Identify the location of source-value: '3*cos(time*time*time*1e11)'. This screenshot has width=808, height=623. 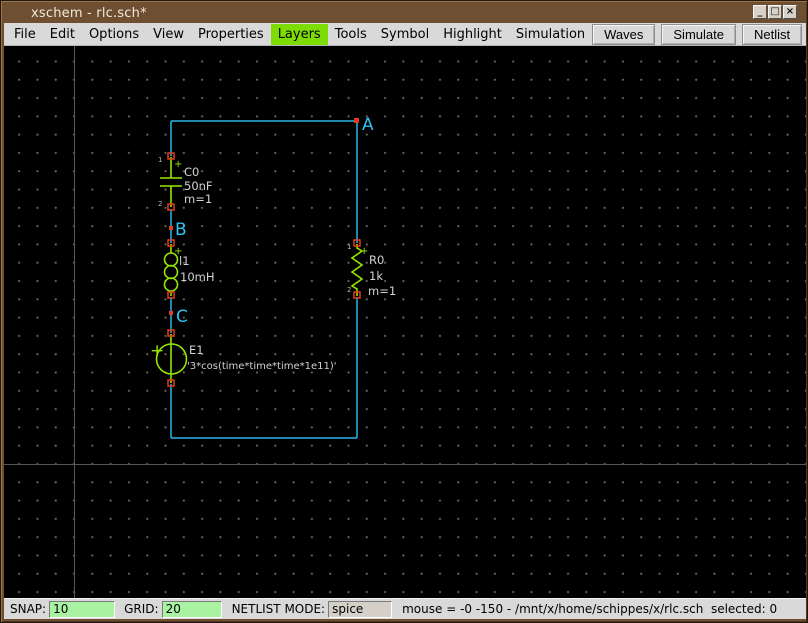
(262, 366).